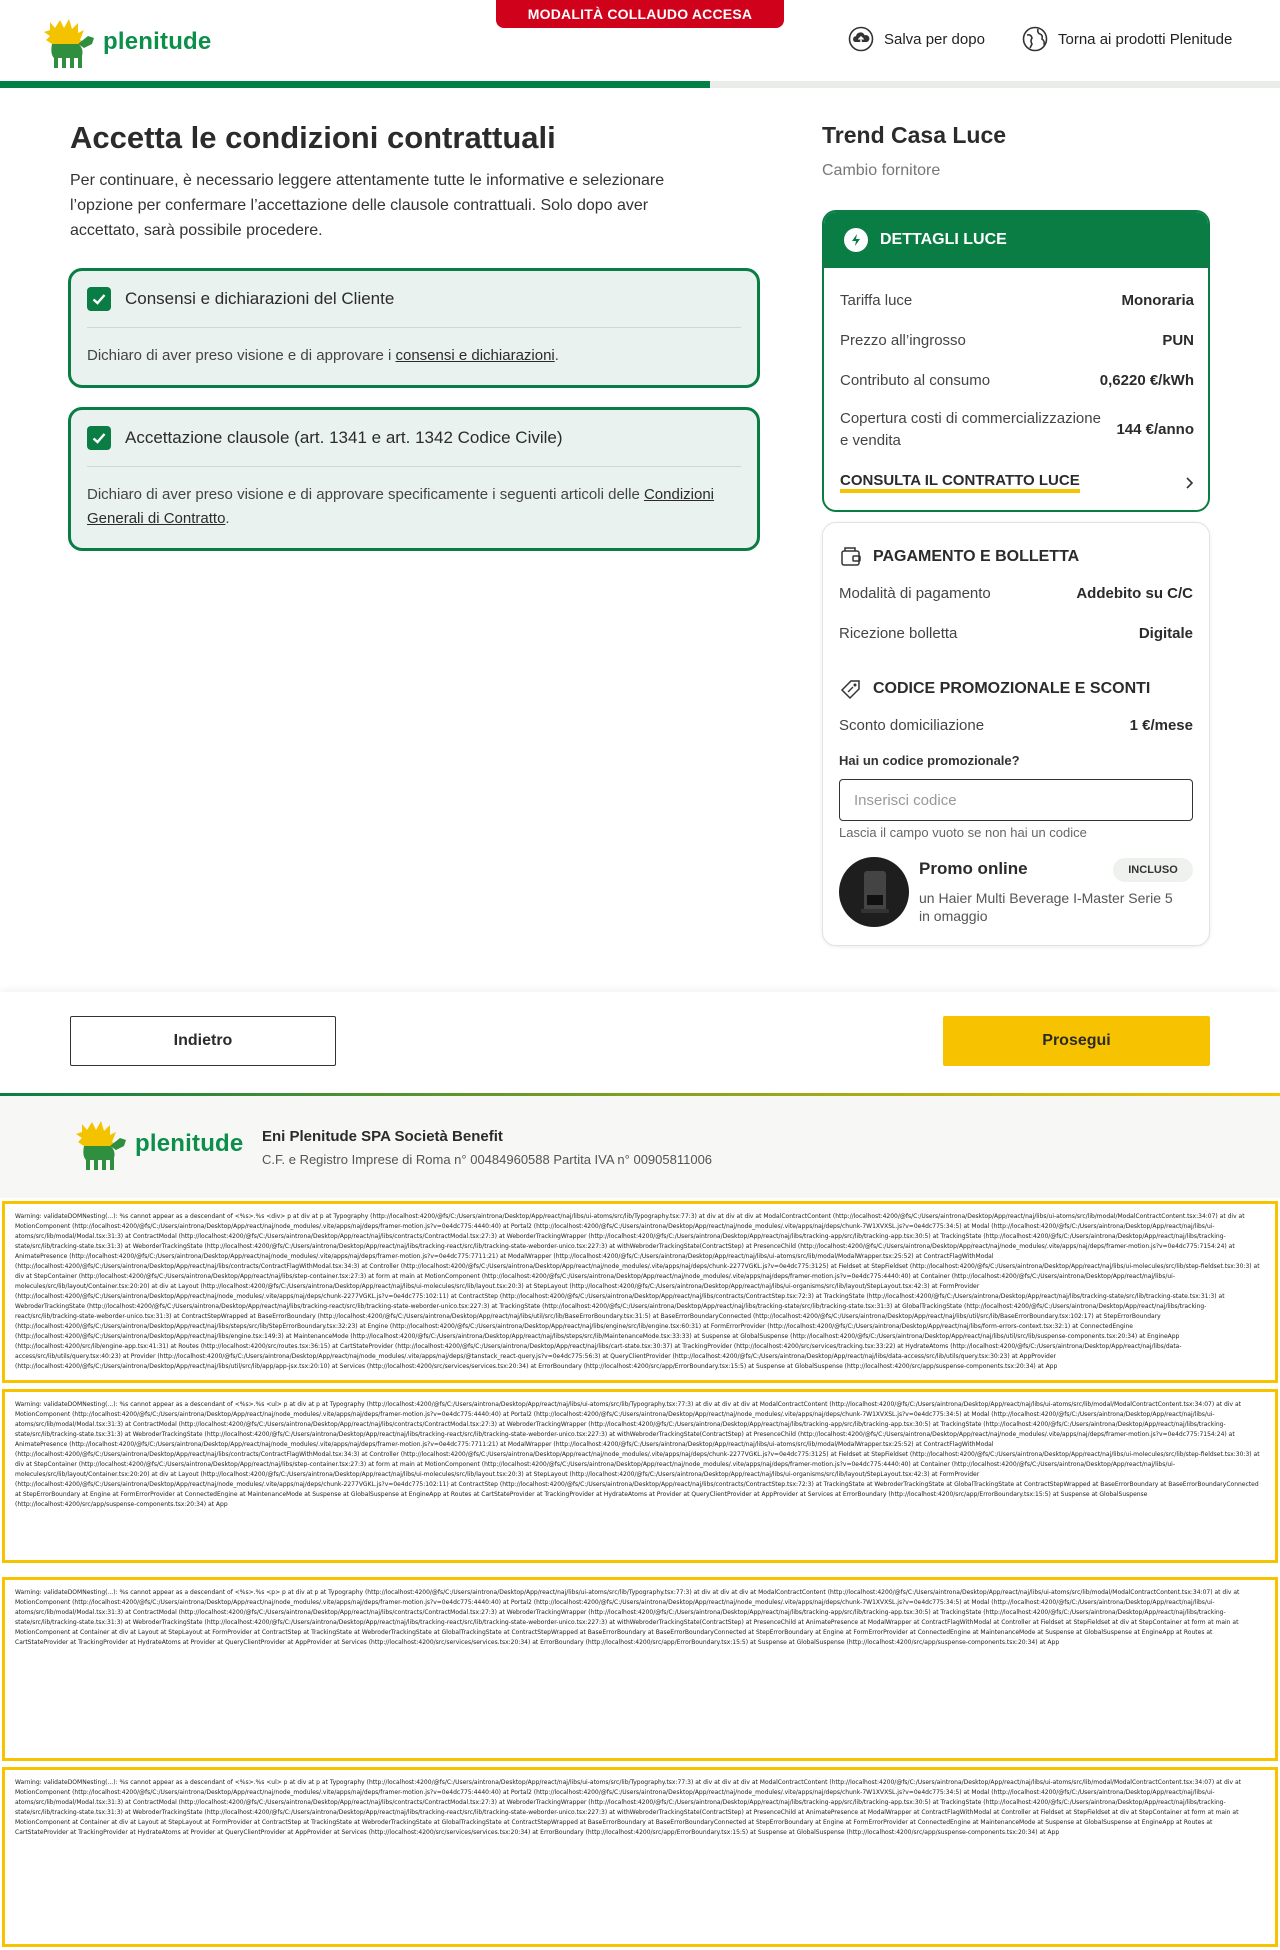 The height and width of the screenshot is (1950, 1280). I want to click on save-for-later-label: Salva per dopo, so click(934, 39).